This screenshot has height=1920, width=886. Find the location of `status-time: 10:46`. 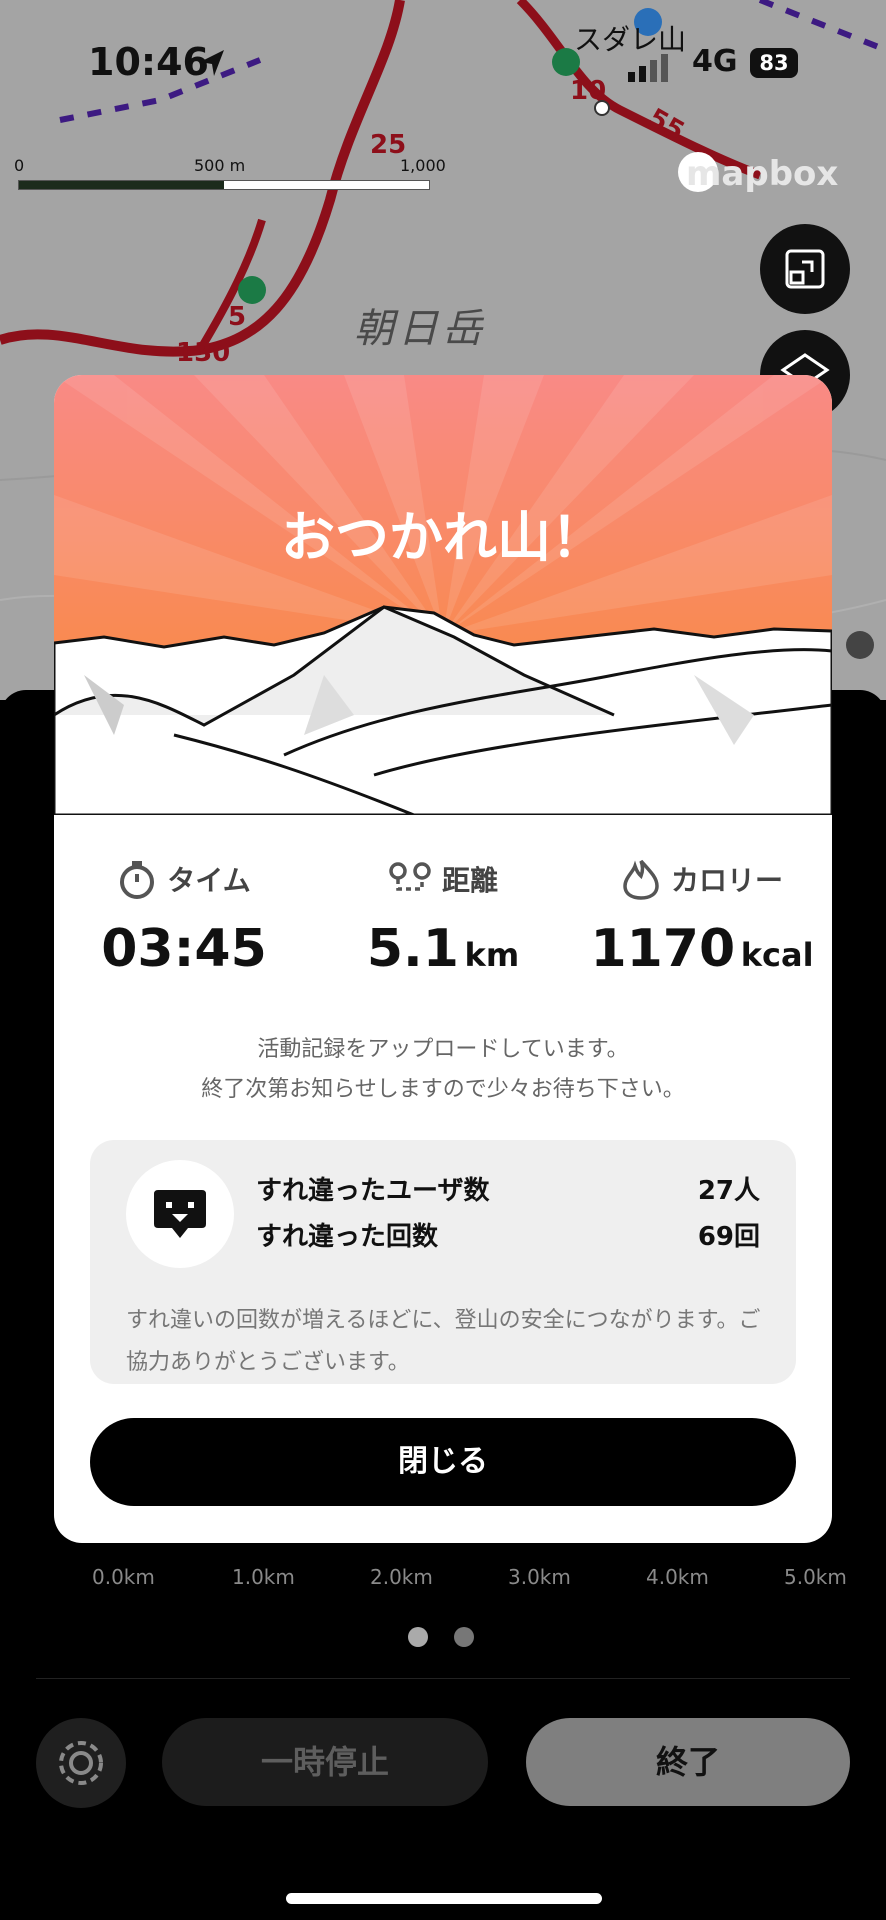

status-time: 10:46 is located at coordinates (148, 62).